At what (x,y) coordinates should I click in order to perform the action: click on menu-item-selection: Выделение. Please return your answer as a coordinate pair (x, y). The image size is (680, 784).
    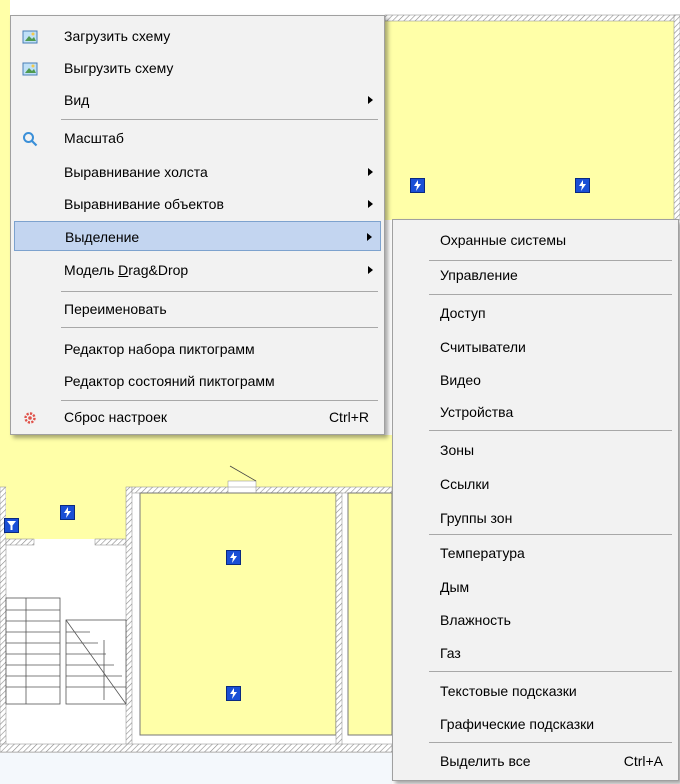
    Looking at the image, I should click on (197, 236).